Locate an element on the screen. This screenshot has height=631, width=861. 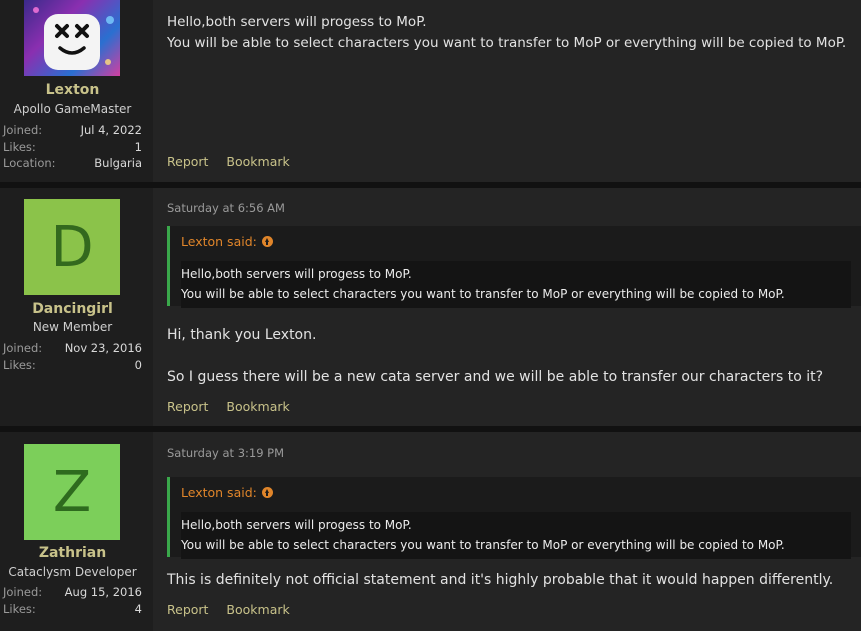
marshmello-avatar-icon is located at coordinates (73, 38).